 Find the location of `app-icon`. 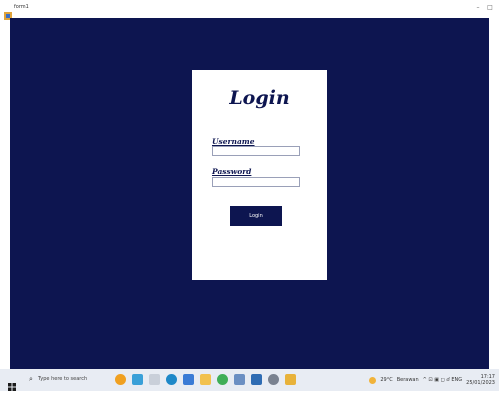

app-icon is located at coordinates (8, 12).